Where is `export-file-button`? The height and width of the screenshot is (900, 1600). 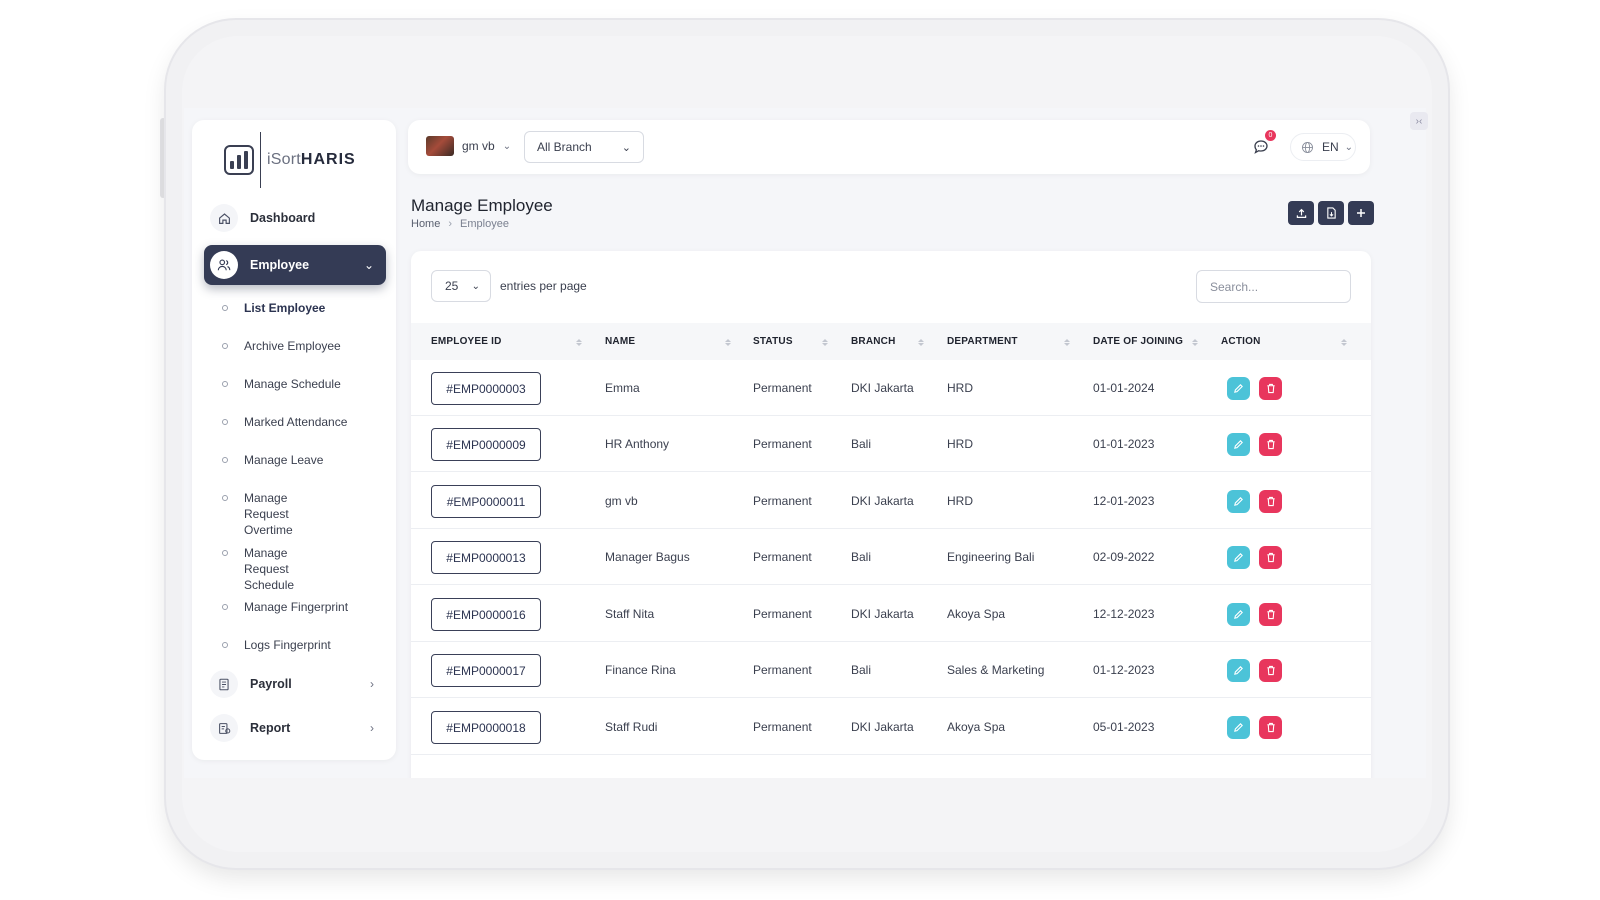 export-file-button is located at coordinates (1331, 213).